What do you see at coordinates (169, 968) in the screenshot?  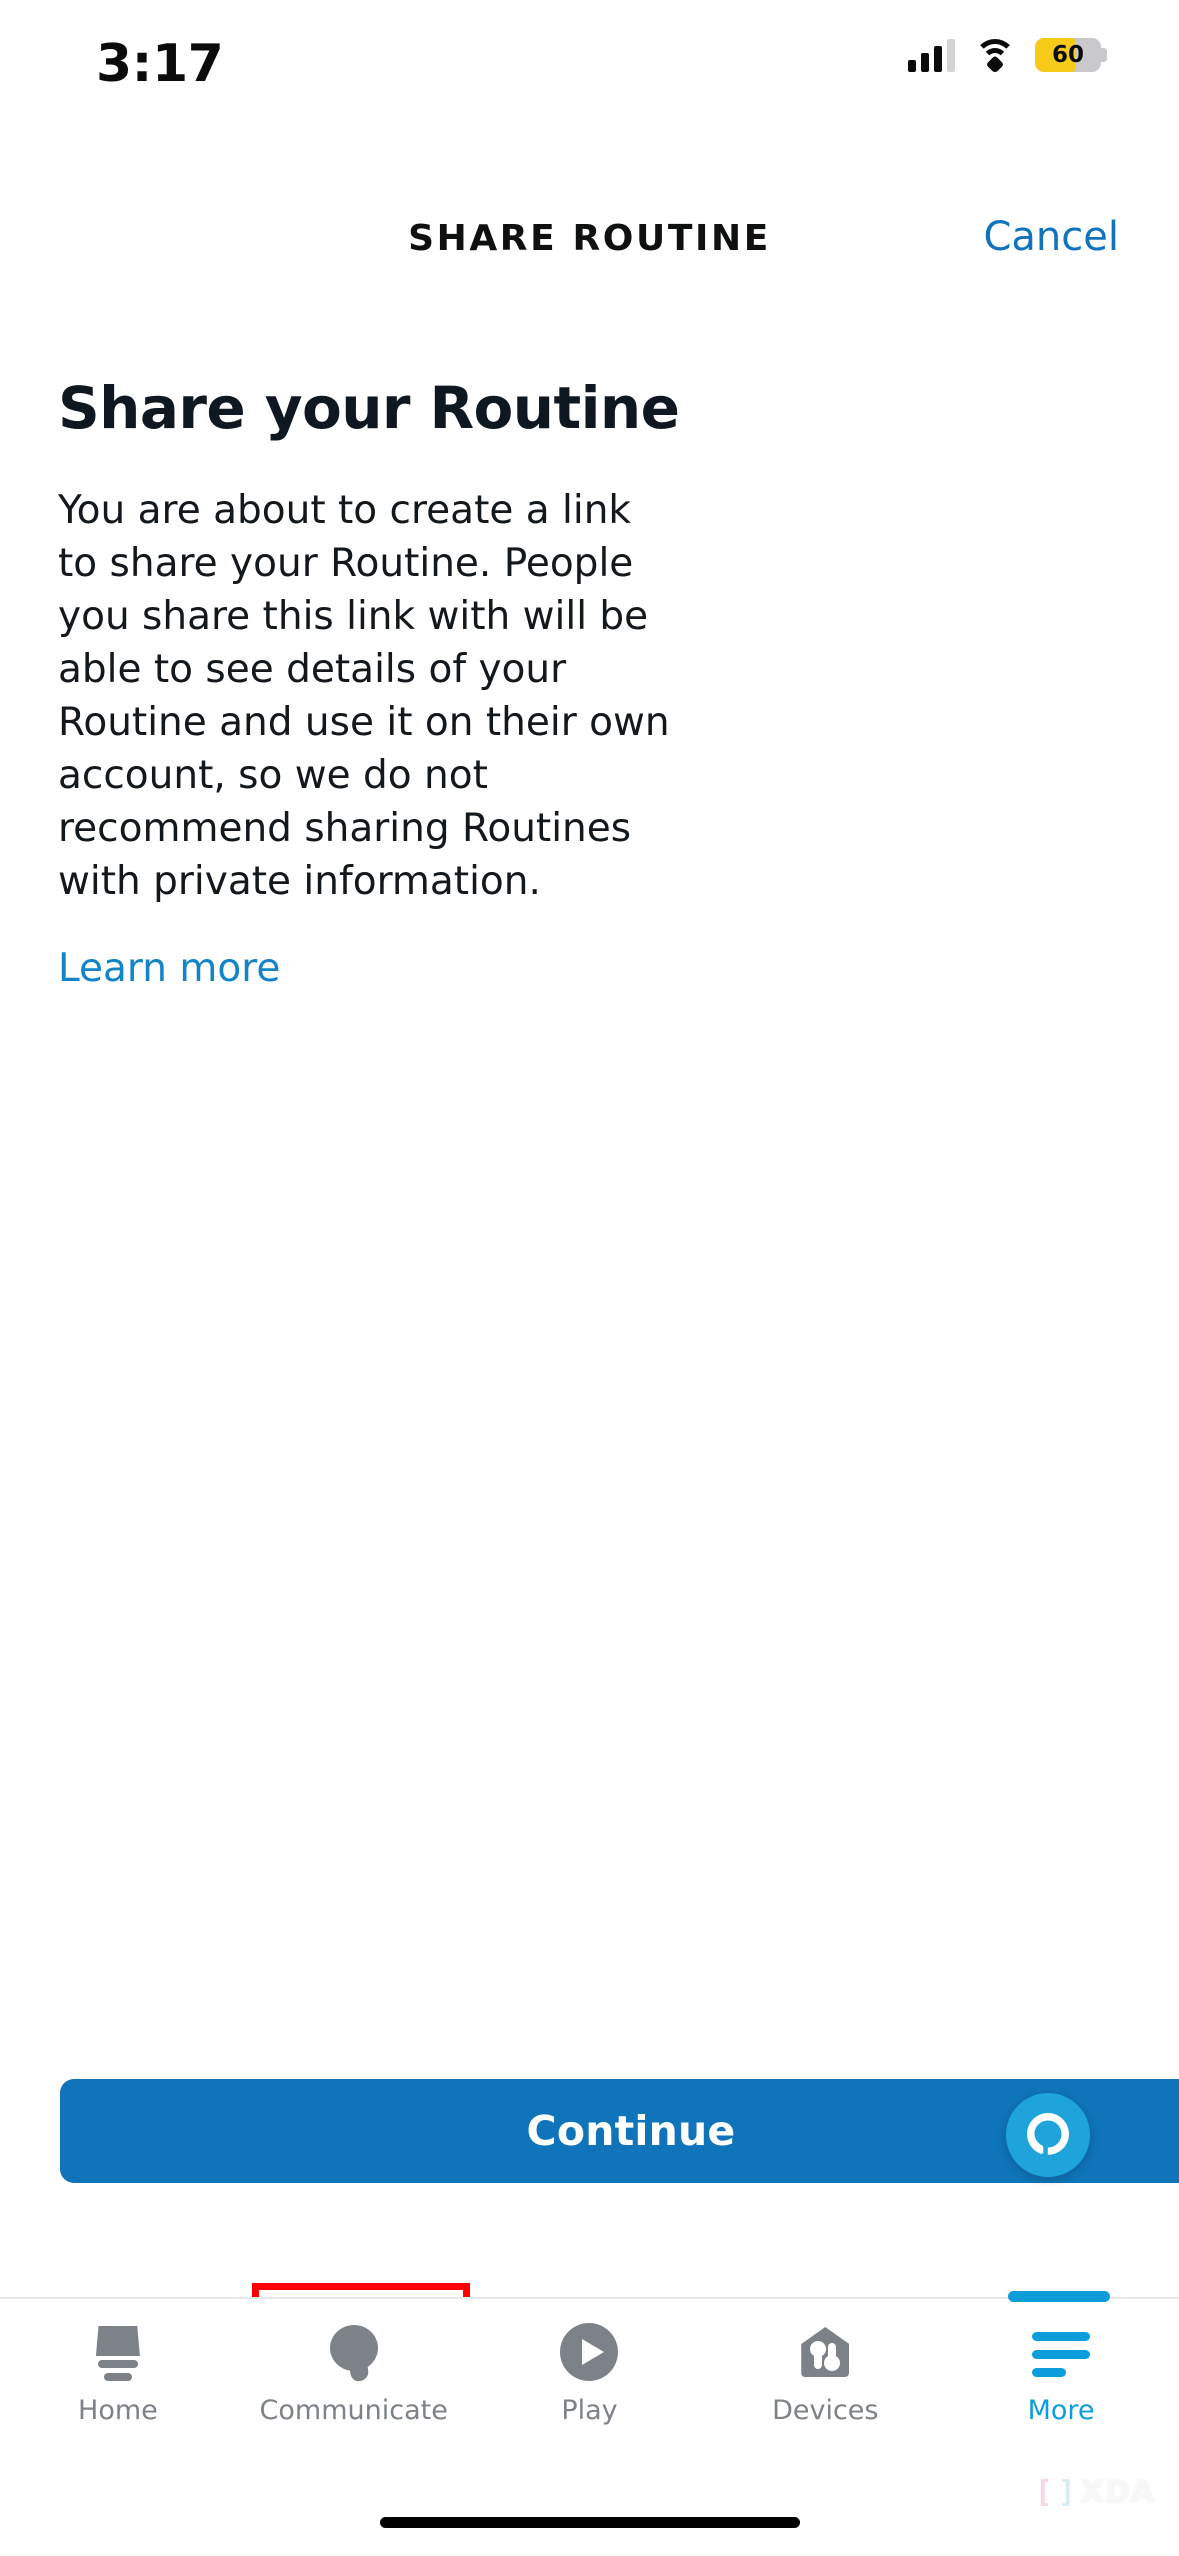 I see `learn-more-link: Learn more` at bounding box center [169, 968].